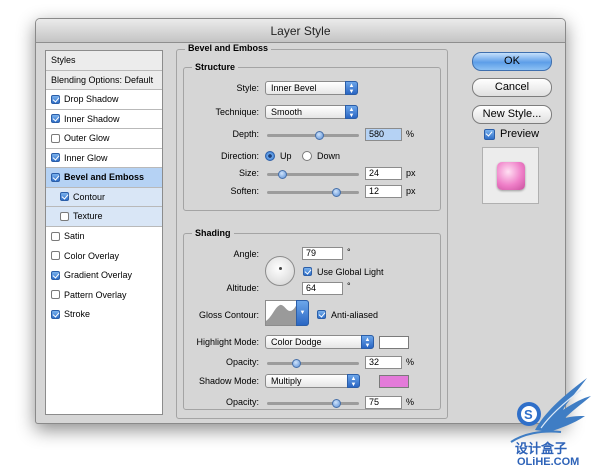 The height and width of the screenshot is (474, 600). What do you see at coordinates (270, 156) in the screenshot?
I see `direction-up-radio` at bounding box center [270, 156].